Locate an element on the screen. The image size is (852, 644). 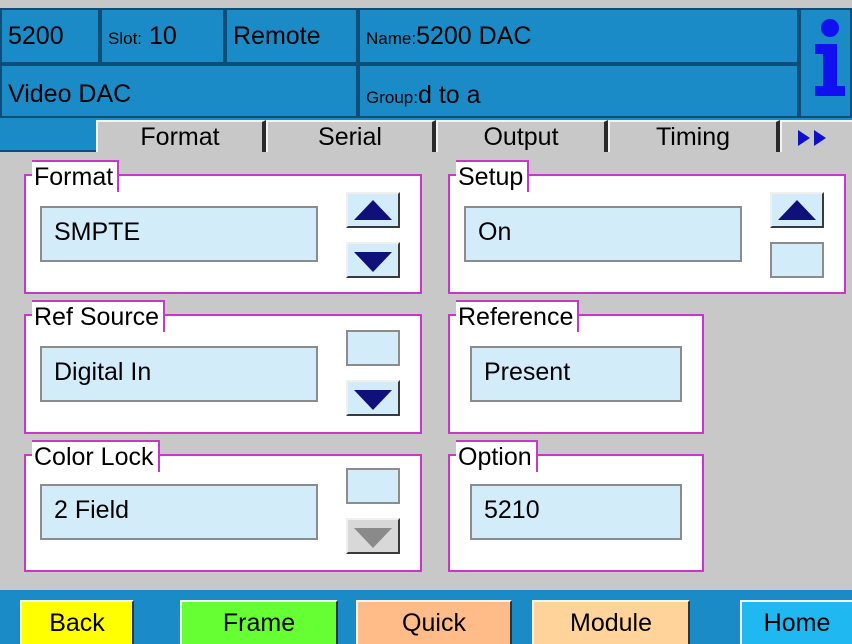
ref-source-value-field: Digital In is located at coordinates (179, 374).